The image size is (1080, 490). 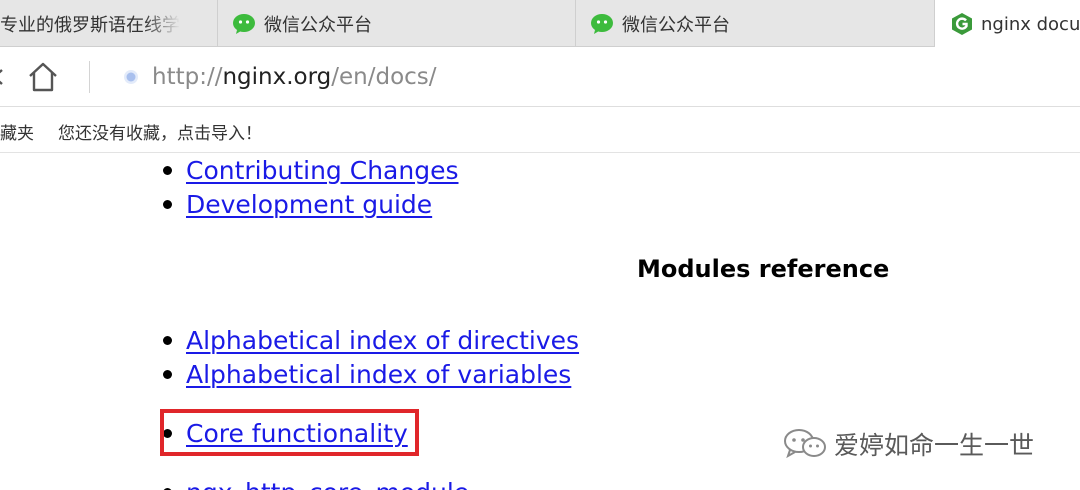 I want to click on bookmarks-bar: 藏夹 您还没有收藏，点击导入！, so click(x=540, y=130).